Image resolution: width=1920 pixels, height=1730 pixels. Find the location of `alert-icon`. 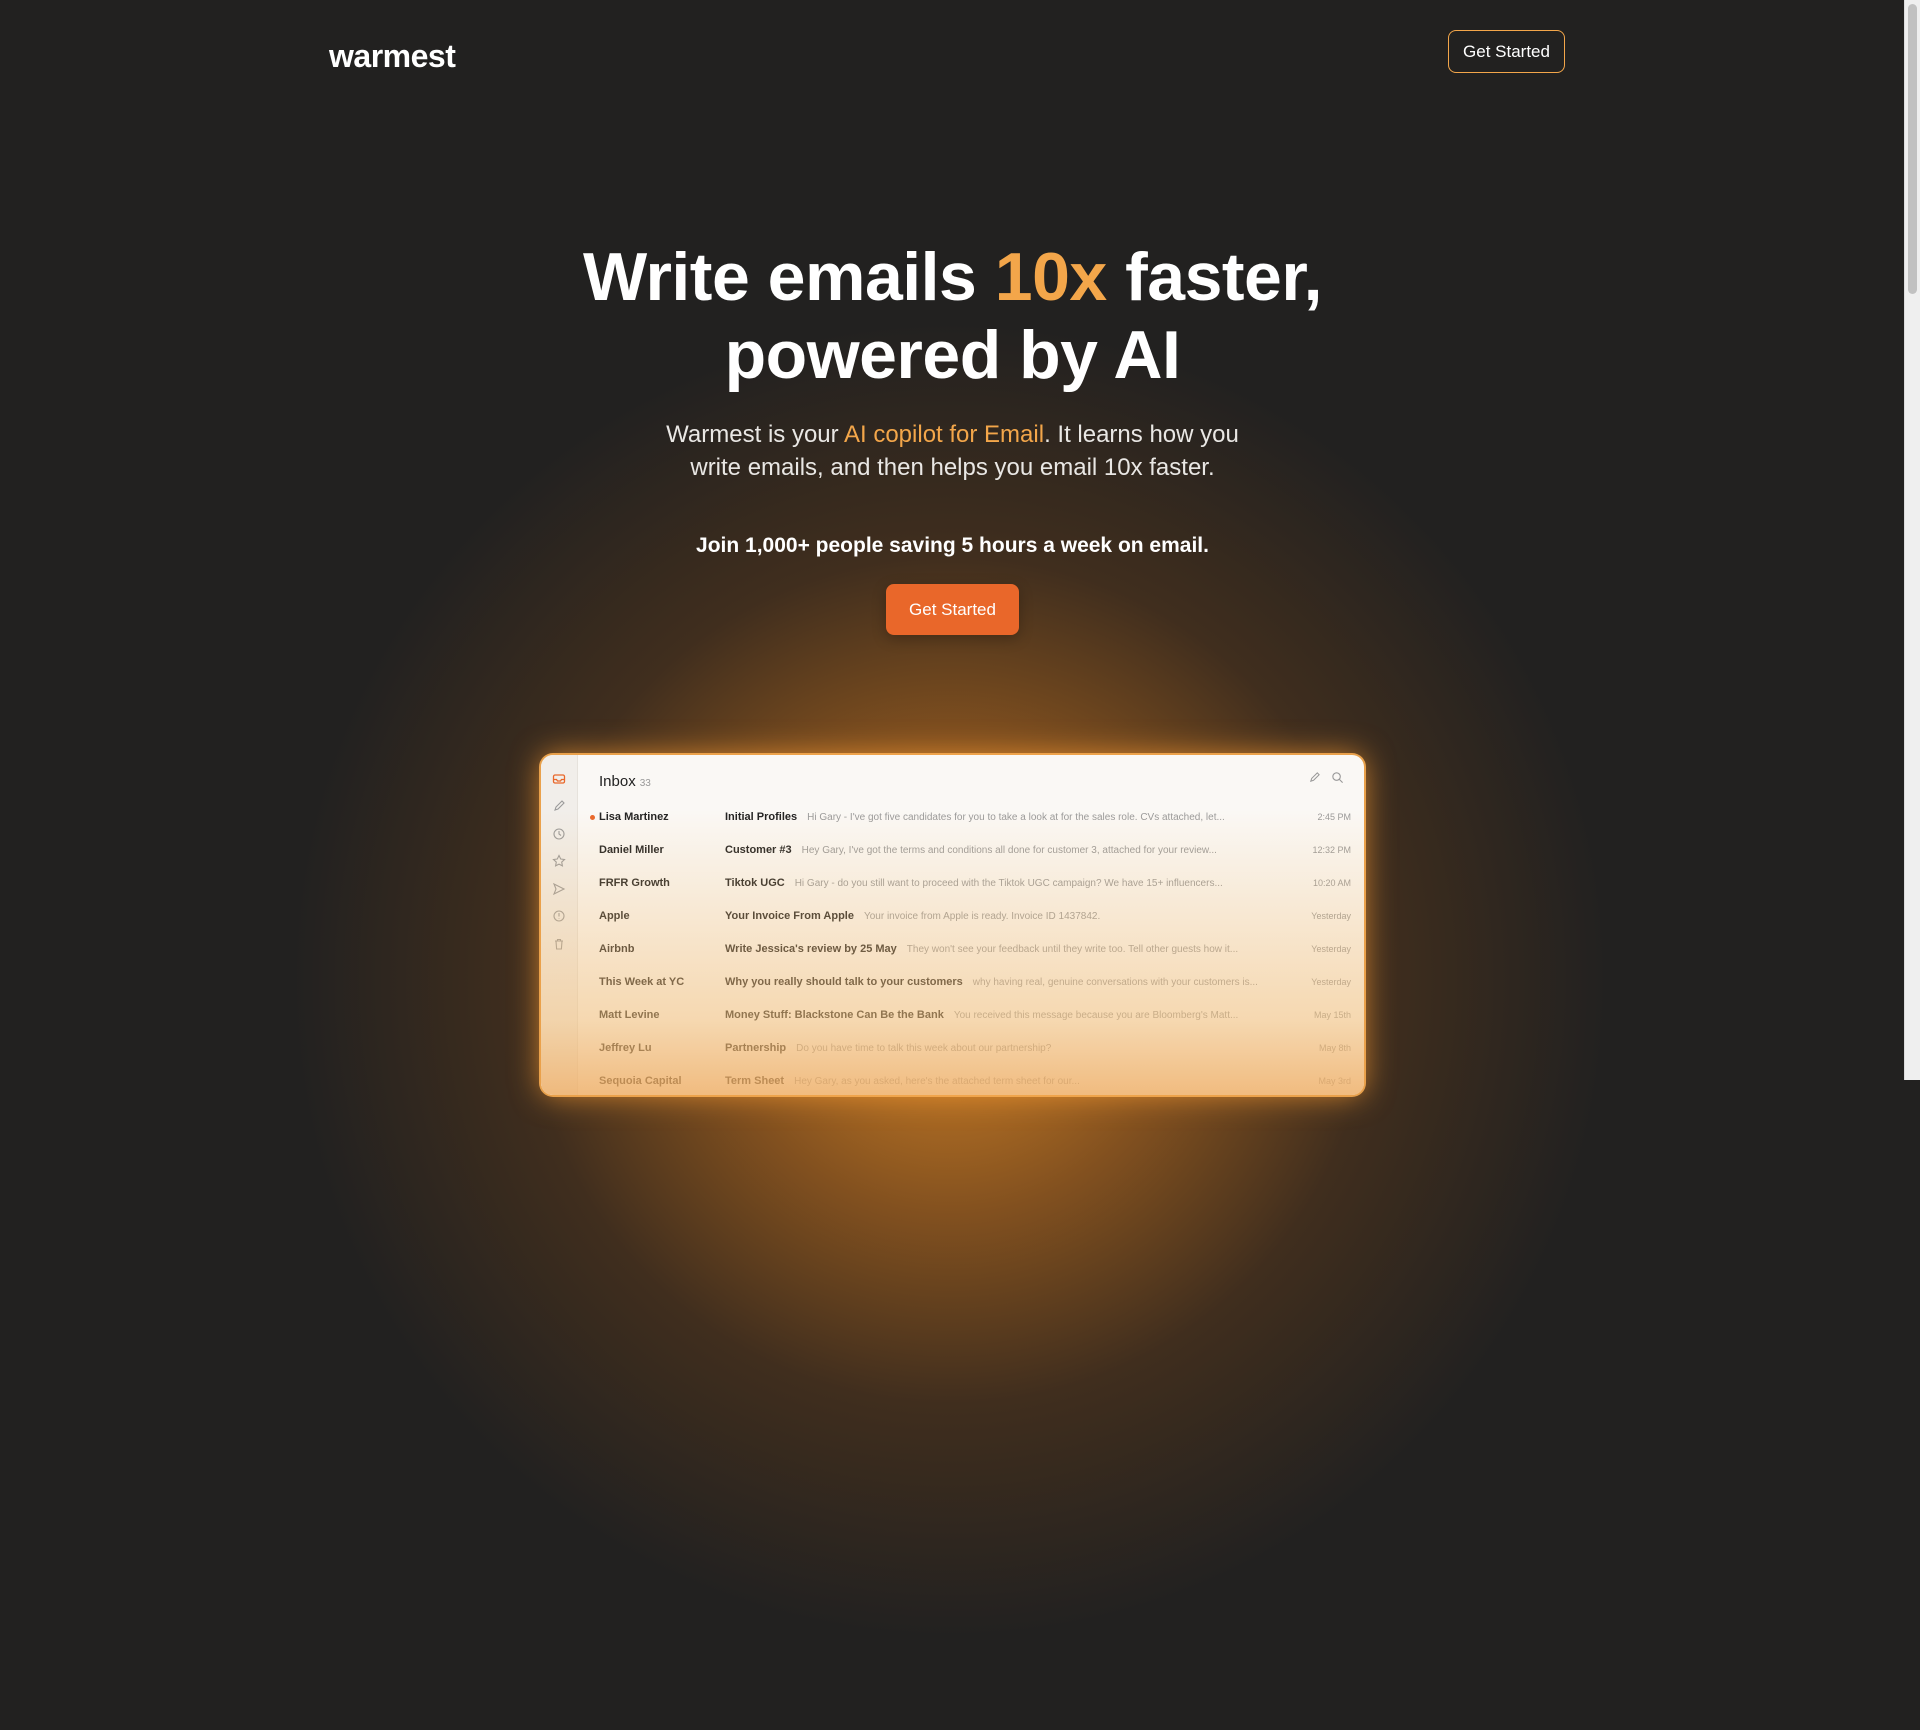

alert-icon is located at coordinates (559, 916).